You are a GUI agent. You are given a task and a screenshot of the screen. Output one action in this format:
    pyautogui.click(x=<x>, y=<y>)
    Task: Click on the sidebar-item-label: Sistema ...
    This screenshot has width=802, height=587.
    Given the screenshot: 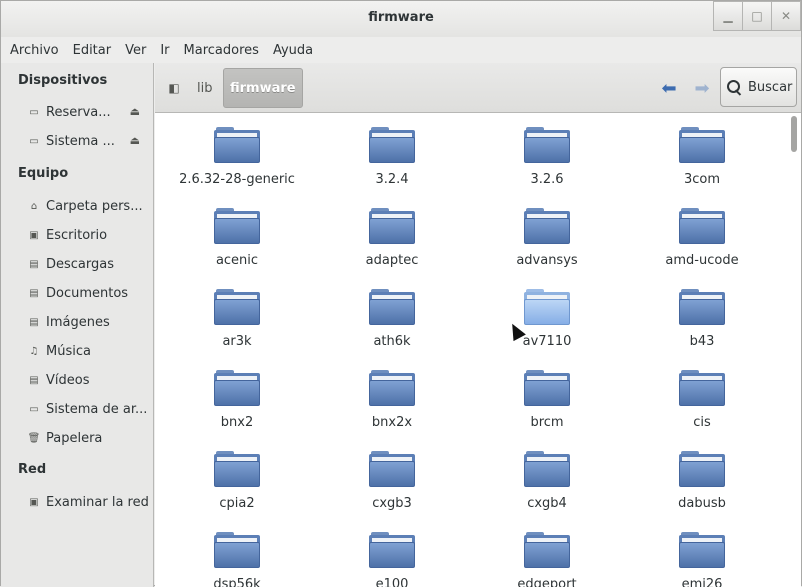 What is the action you would take?
    pyautogui.click(x=80, y=141)
    